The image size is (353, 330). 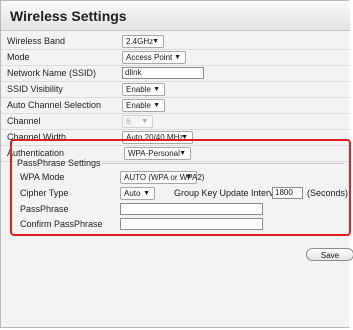 What do you see at coordinates (143, 89) in the screenshot?
I see `ssid-visibility-select: Enable ▼` at bounding box center [143, 89].